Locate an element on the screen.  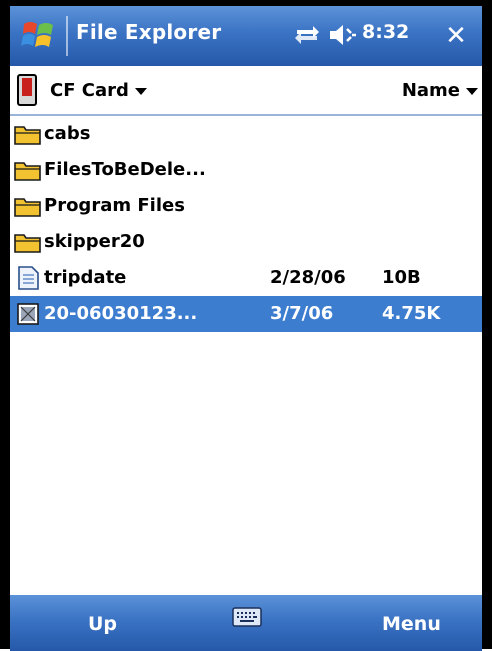
keyboard-icon is located at coordinates (247, 617).